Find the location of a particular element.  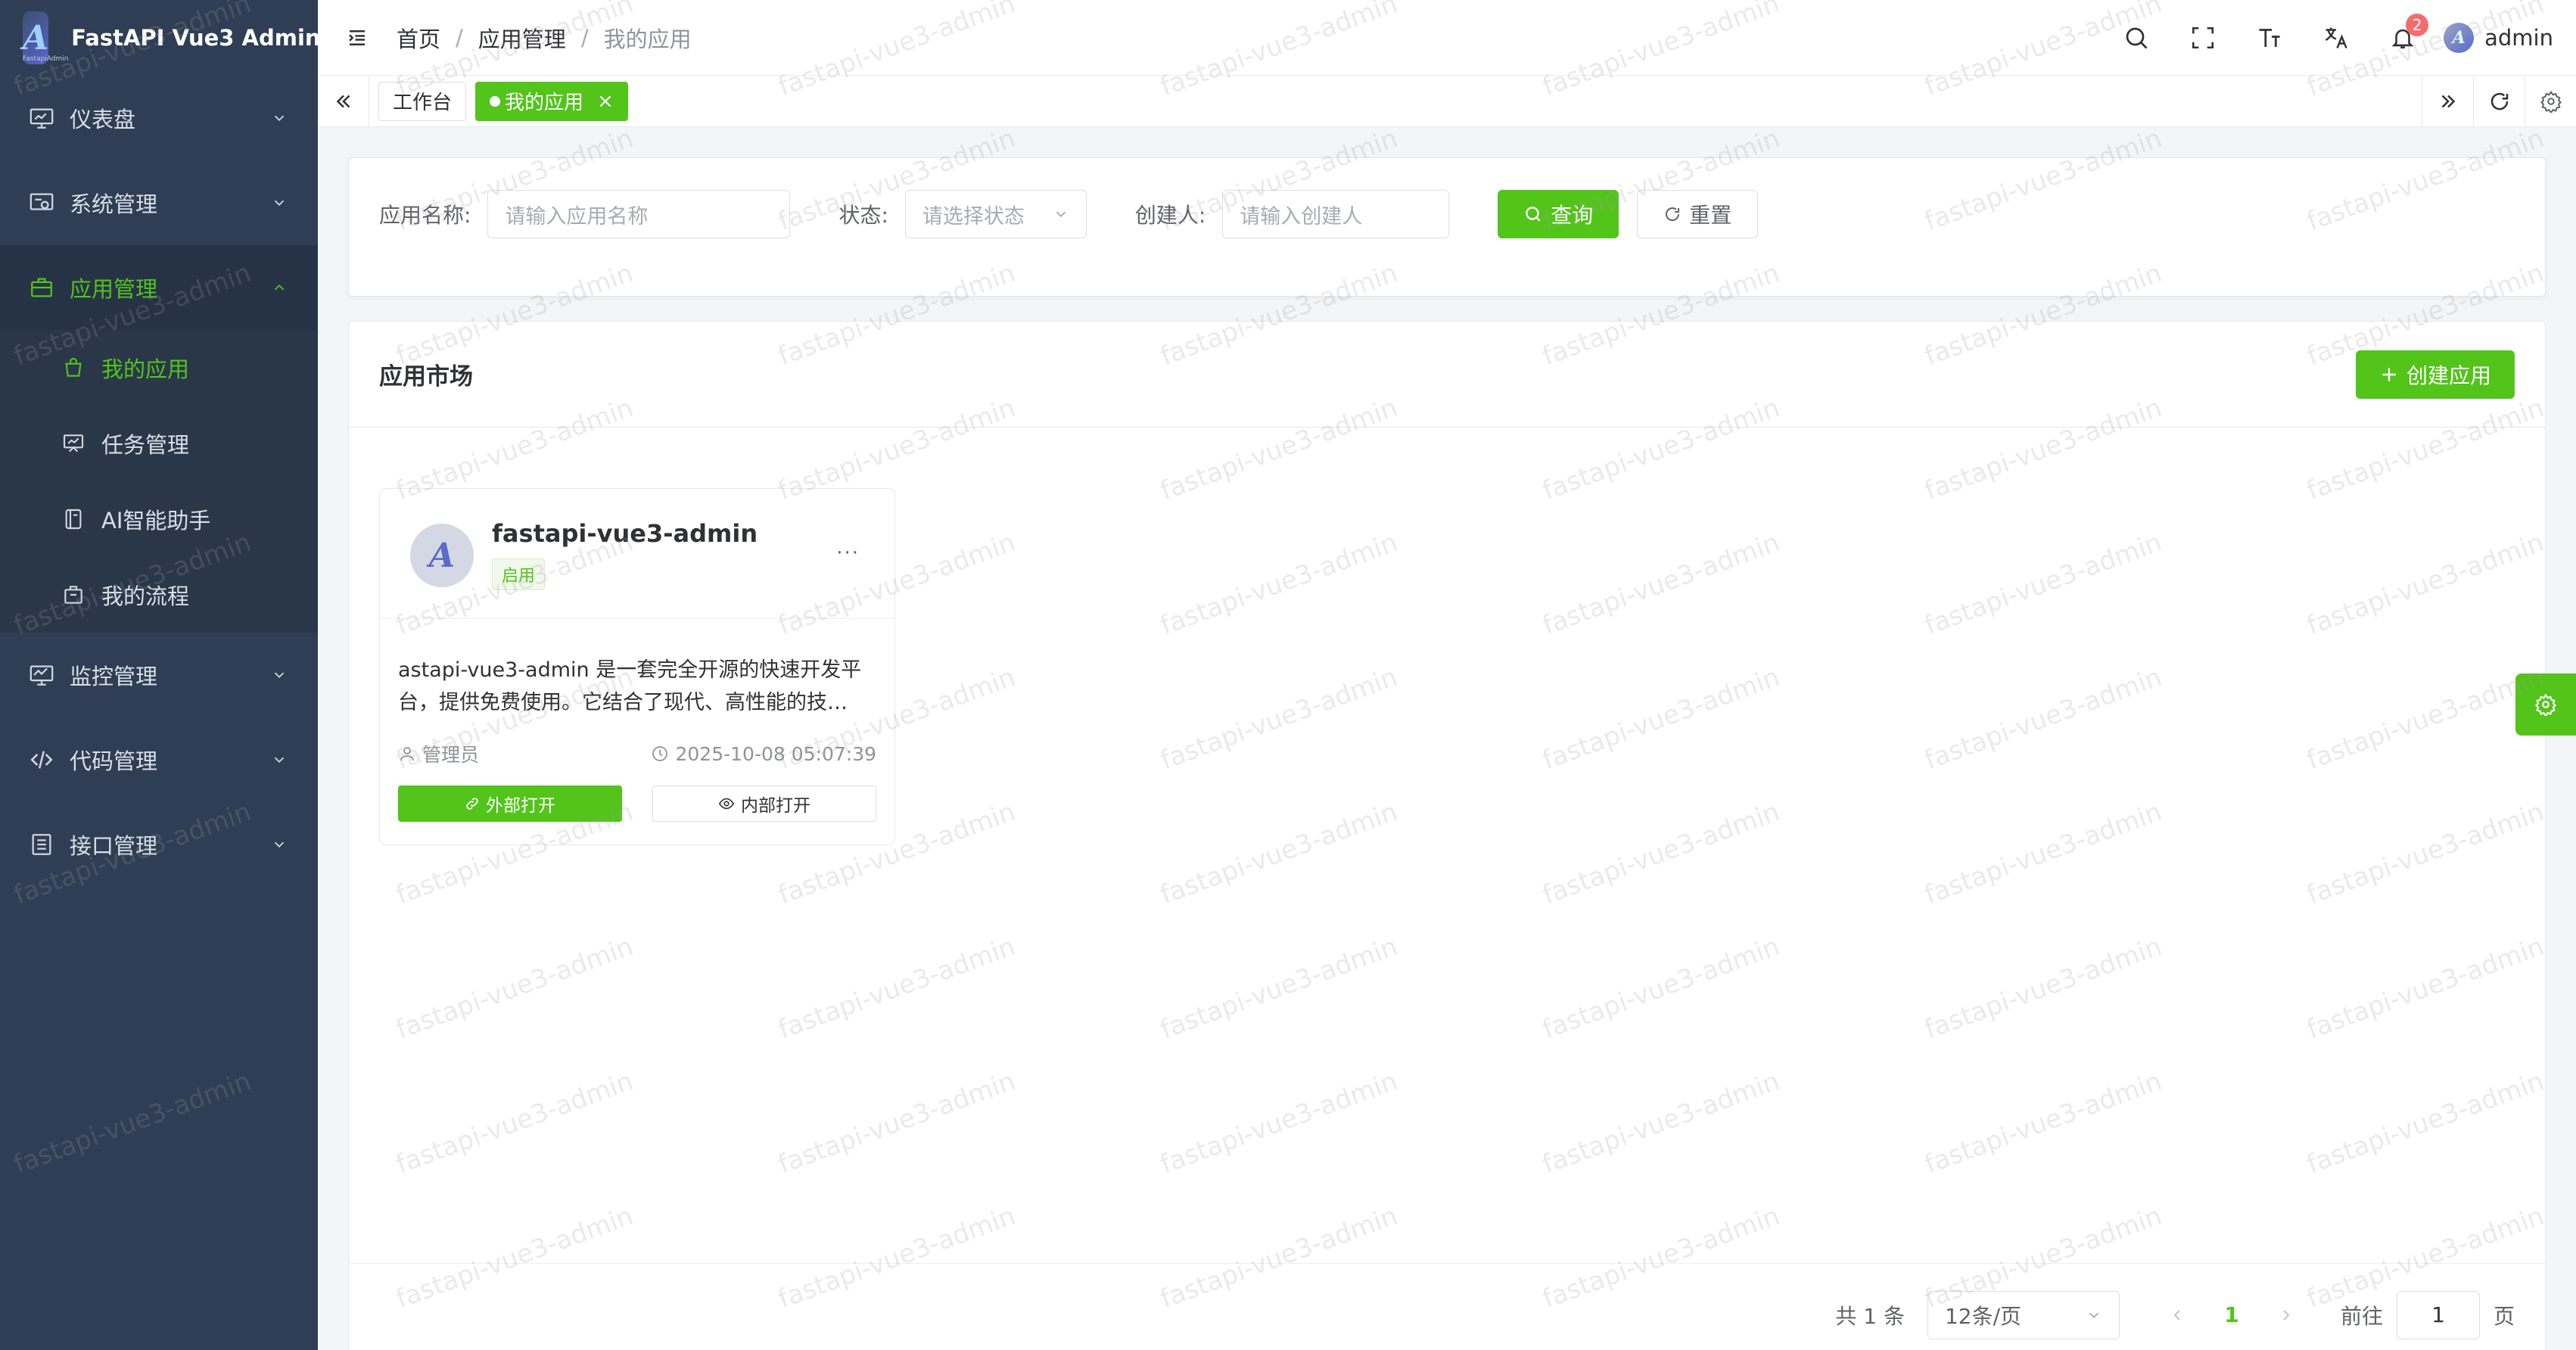

app-avatar-glyph: A is located at coordinates (442, 555).